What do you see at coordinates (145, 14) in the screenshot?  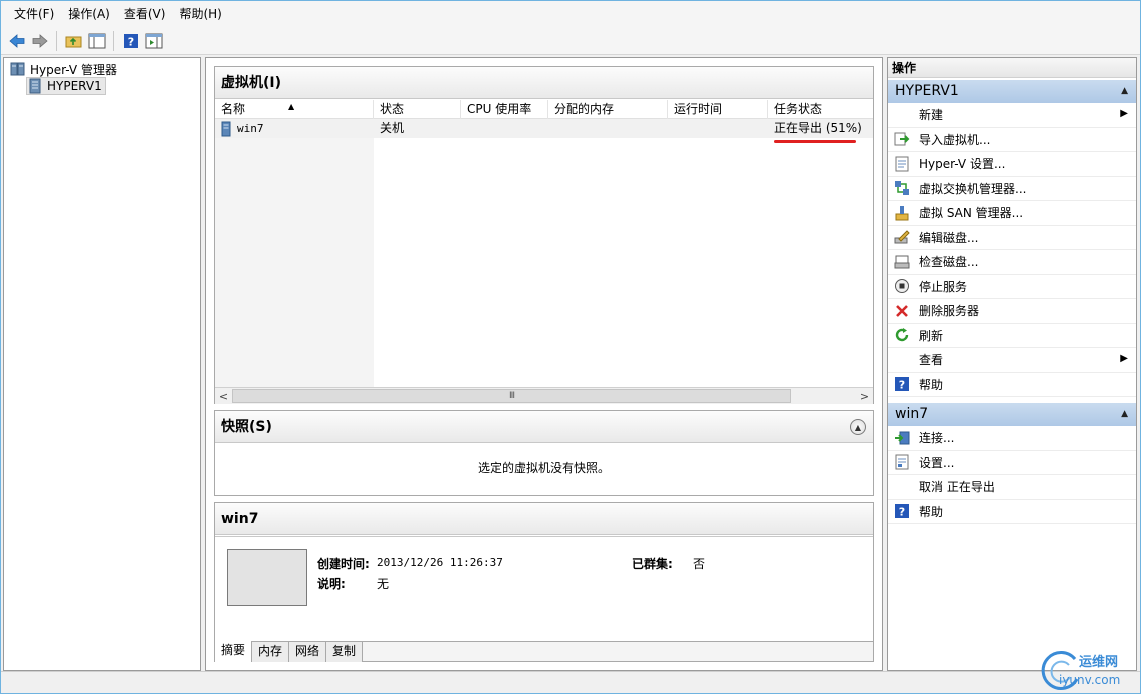 I see `menu-view: 查看(V)` at bounding box center [145, 14].